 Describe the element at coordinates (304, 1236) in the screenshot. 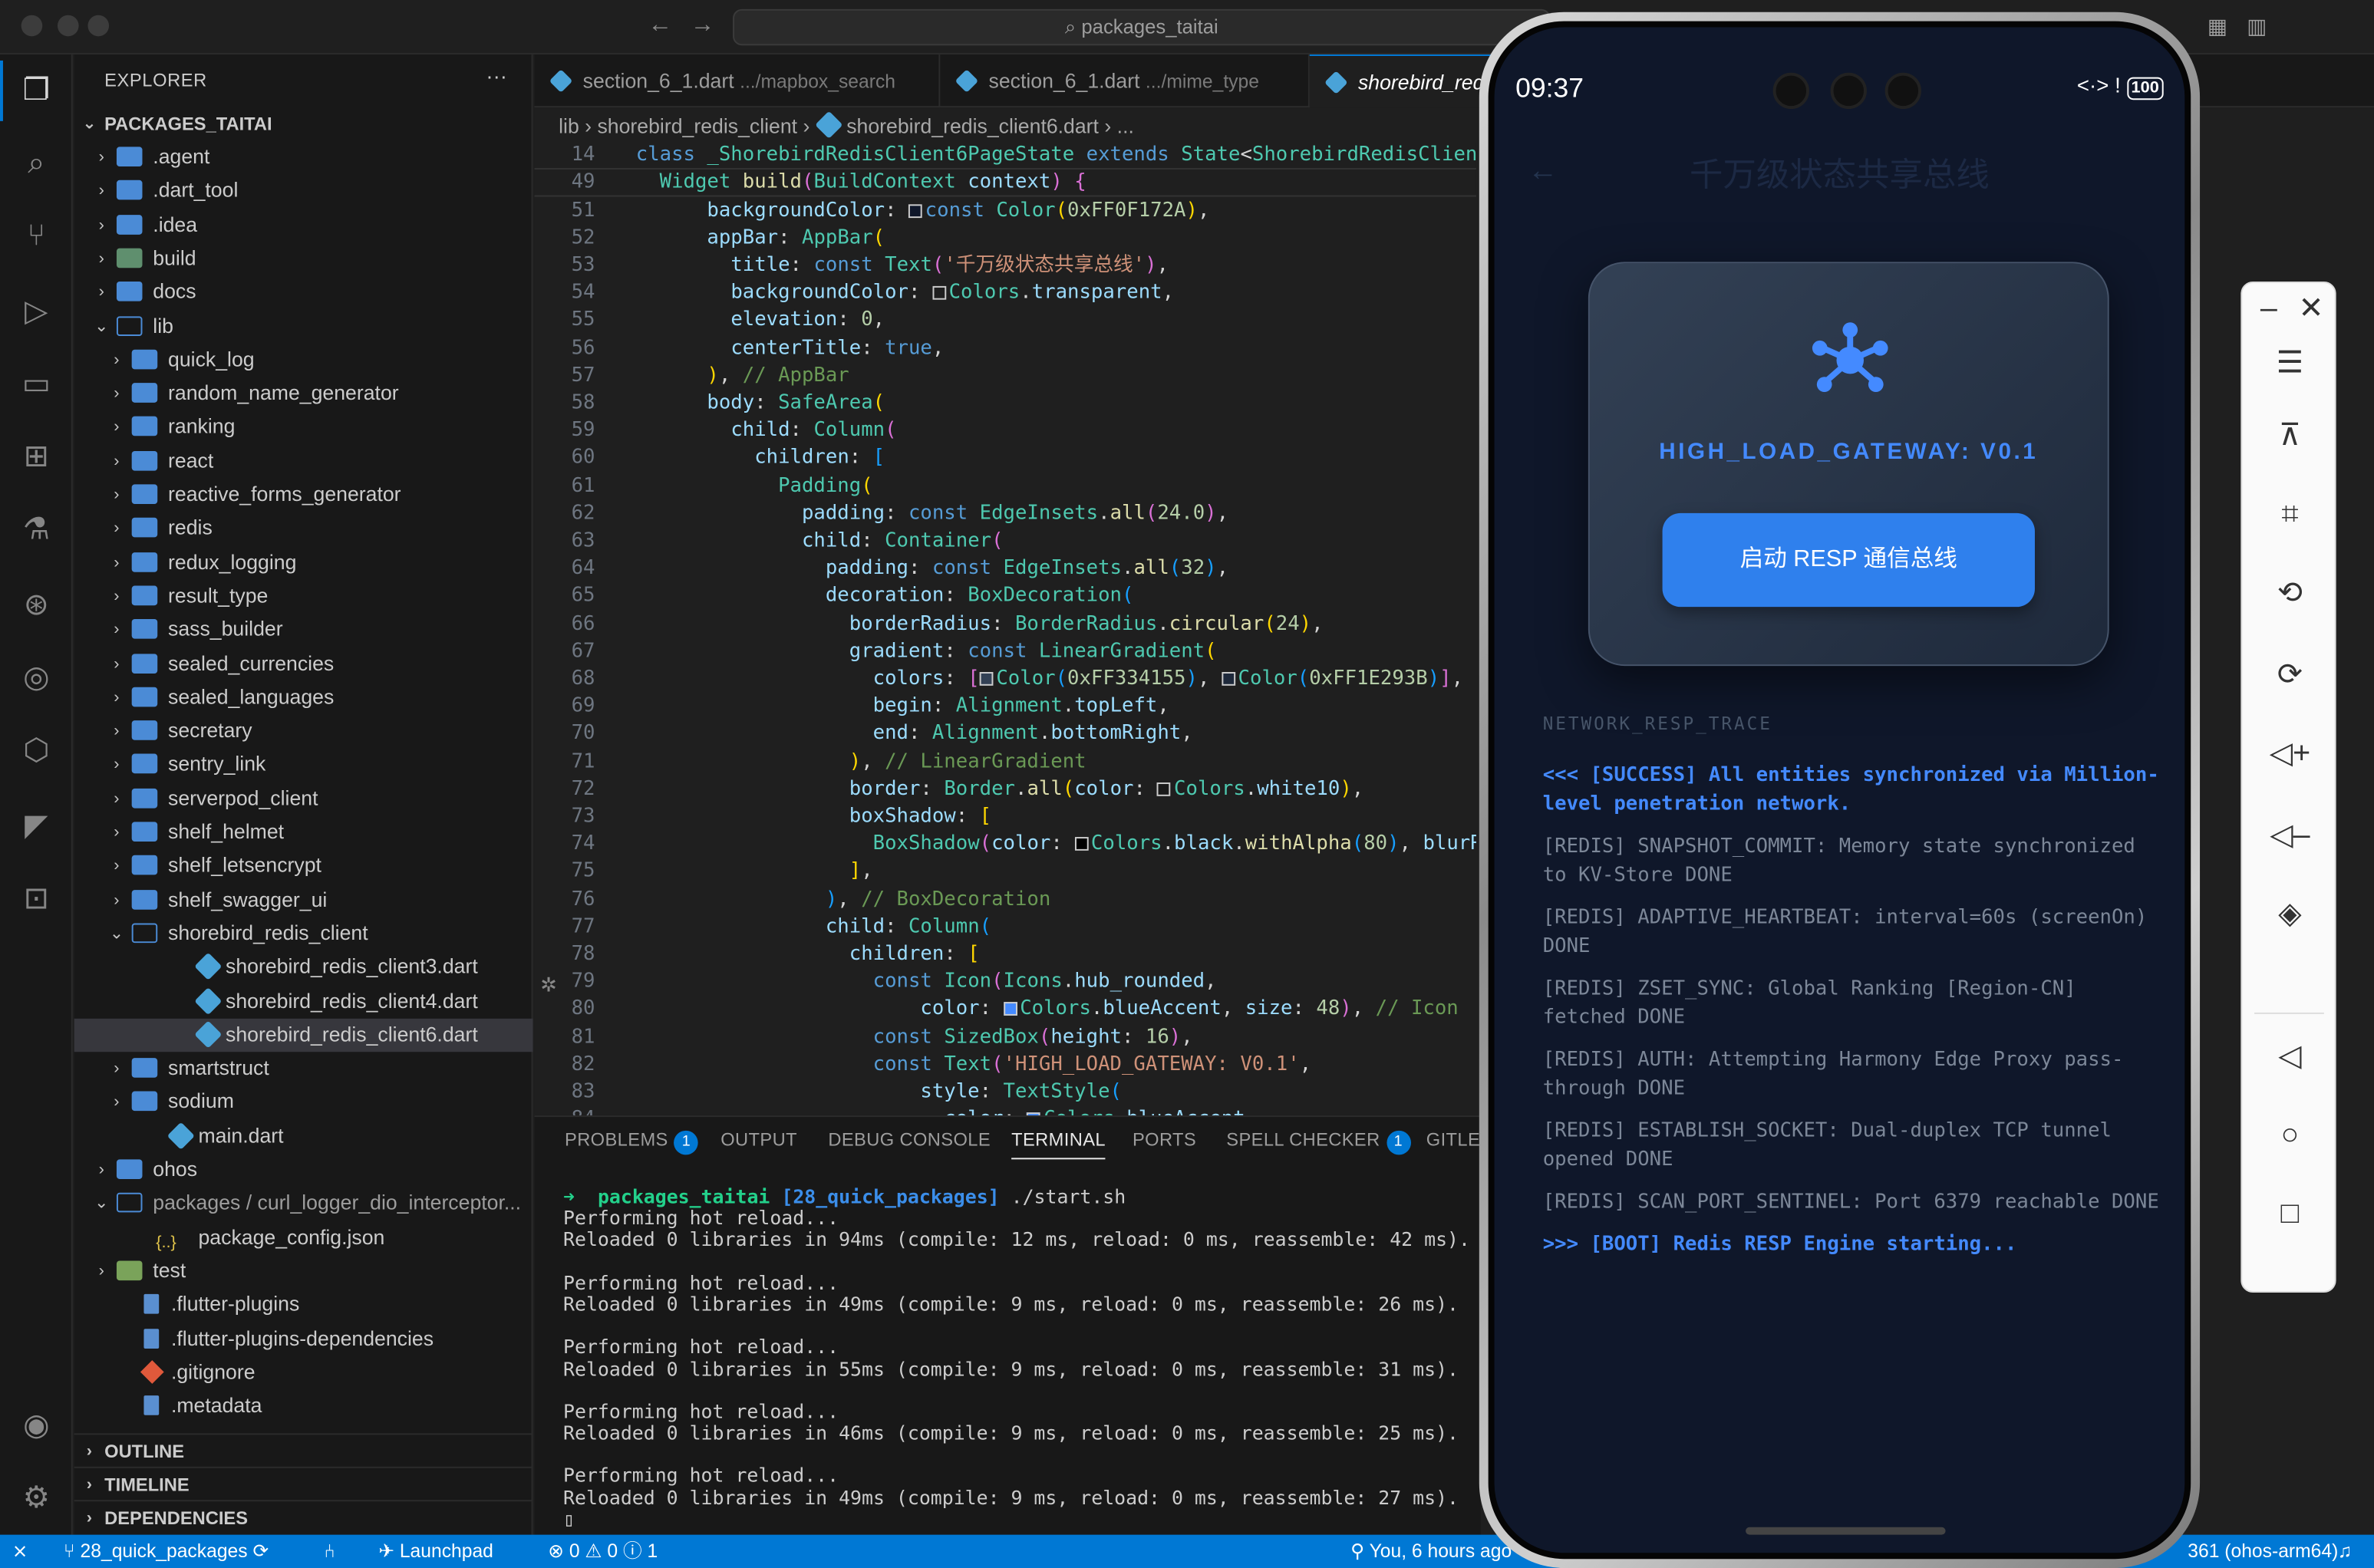

I see `tree-file: {..} package_config.json` at that location.